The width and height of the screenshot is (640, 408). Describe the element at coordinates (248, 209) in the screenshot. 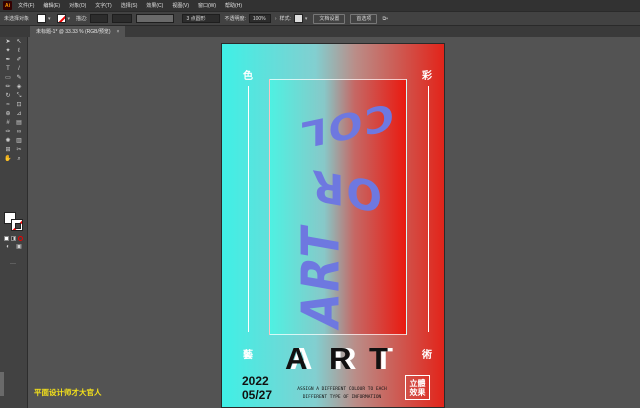

I see `left-vertical-line` at that location.